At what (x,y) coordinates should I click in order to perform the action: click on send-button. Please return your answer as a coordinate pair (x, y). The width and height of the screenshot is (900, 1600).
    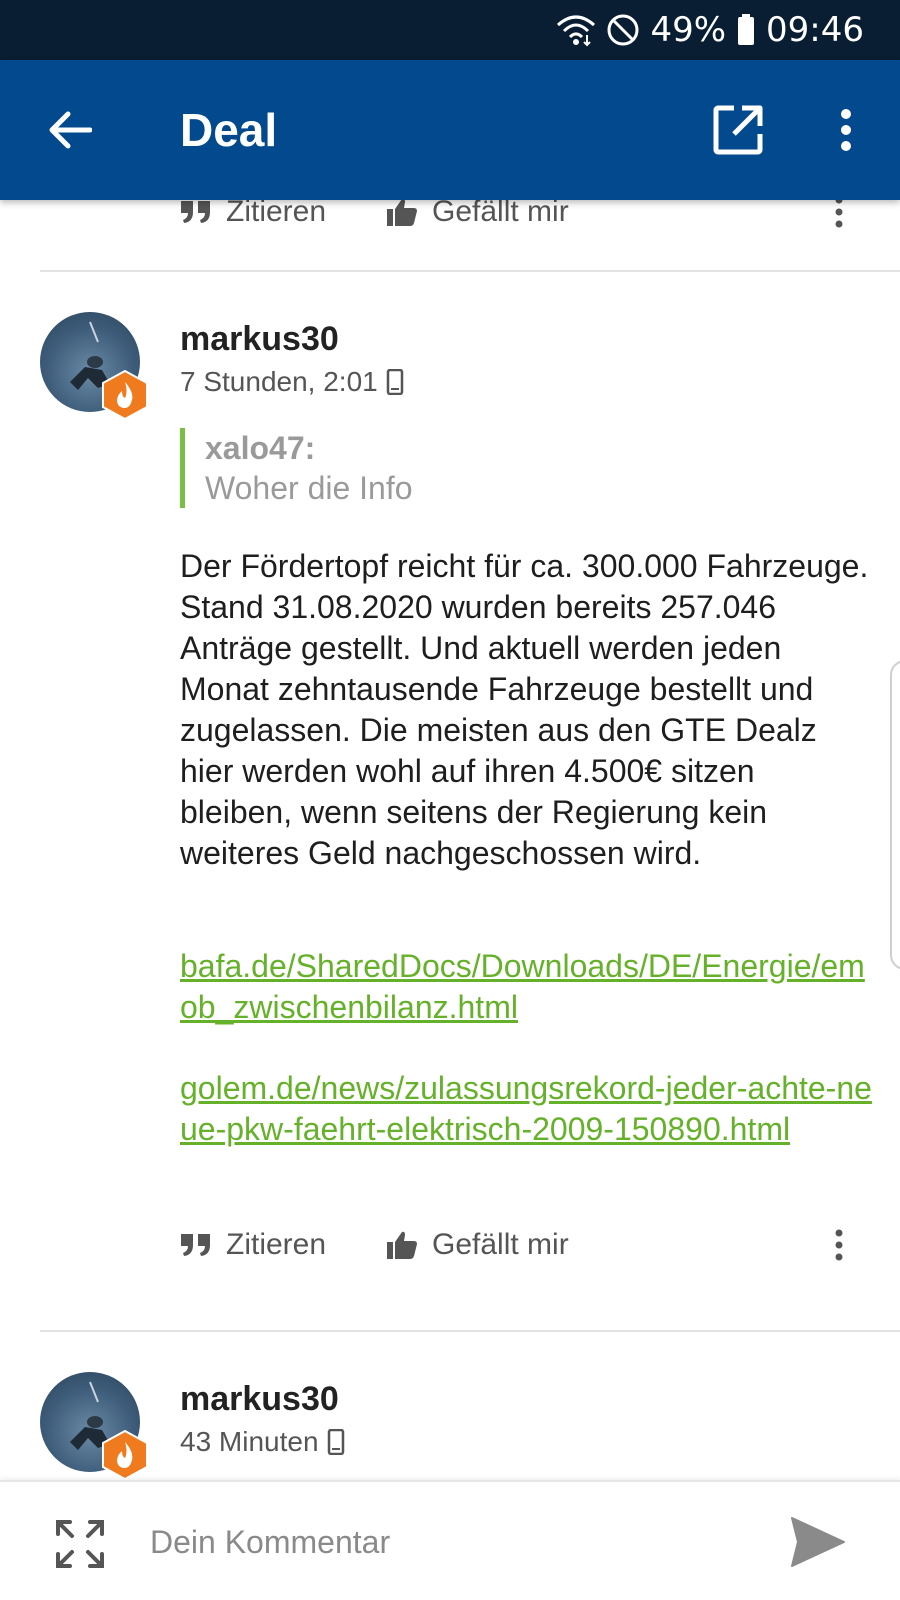
    Looking at the image, I should click on (818, 1542).